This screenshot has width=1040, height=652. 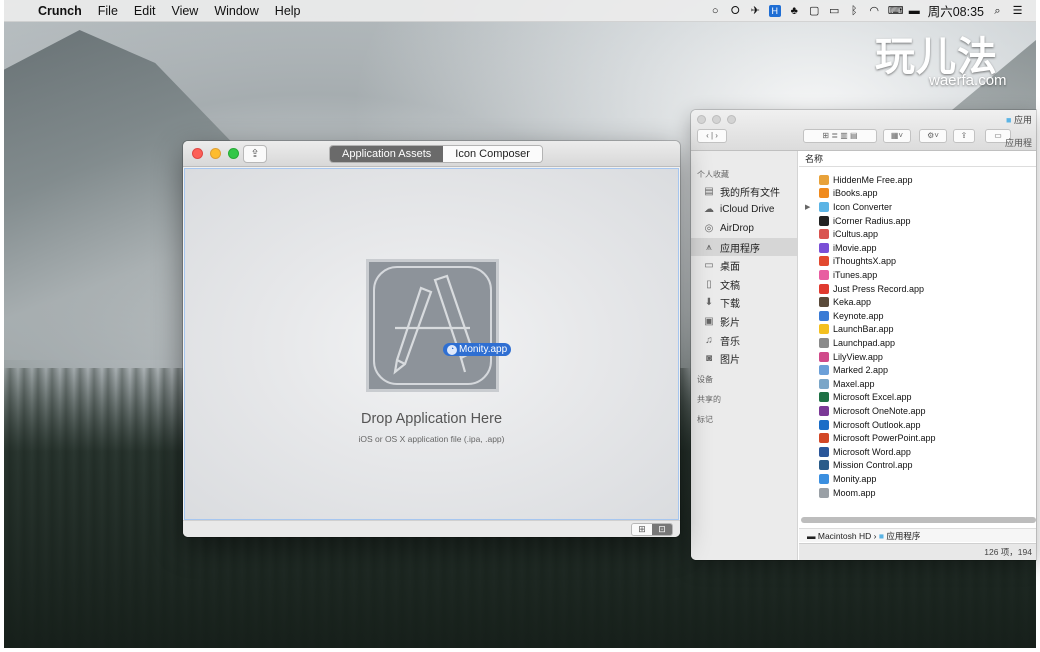 What do you see at coordinates (233, 153) in the screenshot?
I see `zoom-button` at bounding box center [233, 153].